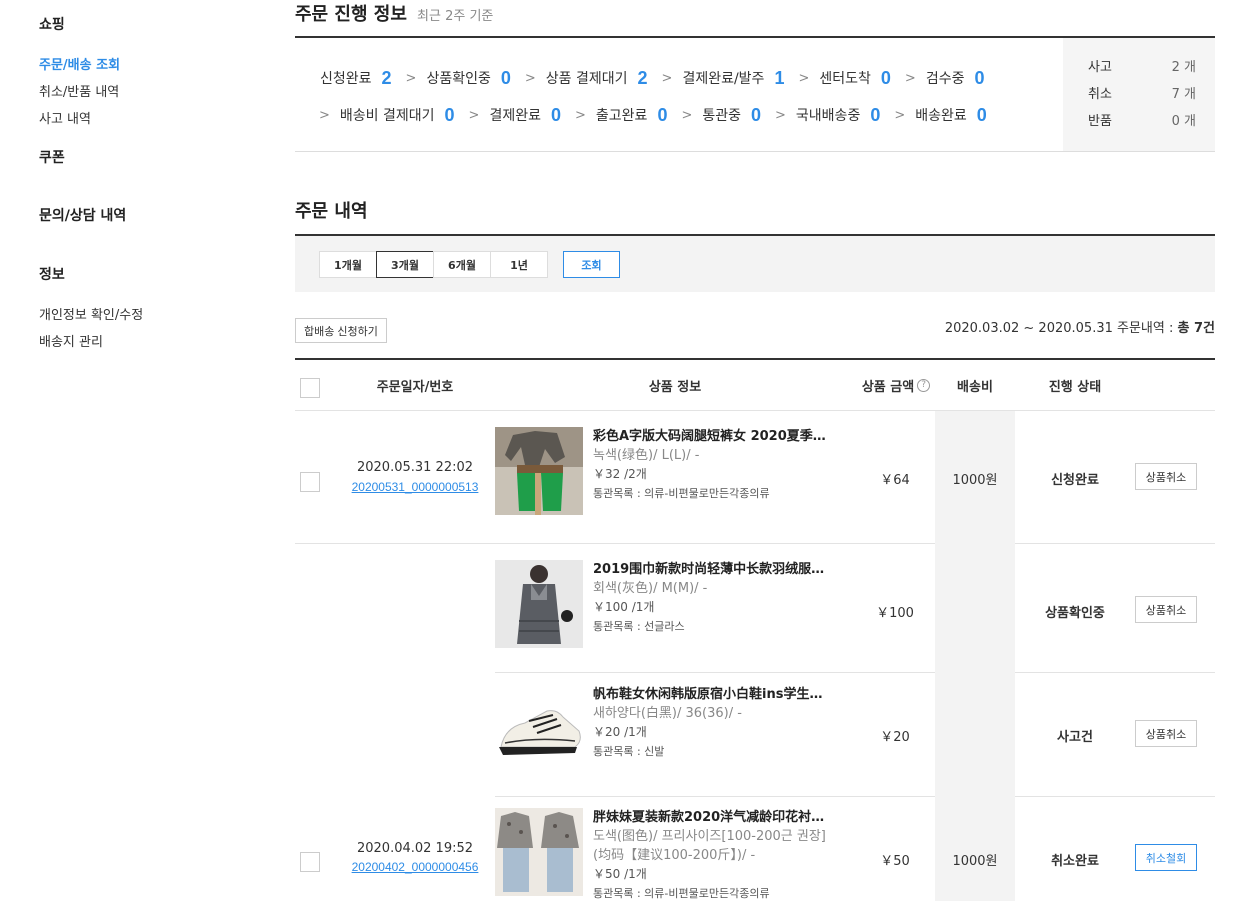 This screenshot has width=1255, height=901. What do you see at coordinates (624, 607) in the screenshot?
I see `product-price: ￥100 /1개` at bounding box center [624, 607].